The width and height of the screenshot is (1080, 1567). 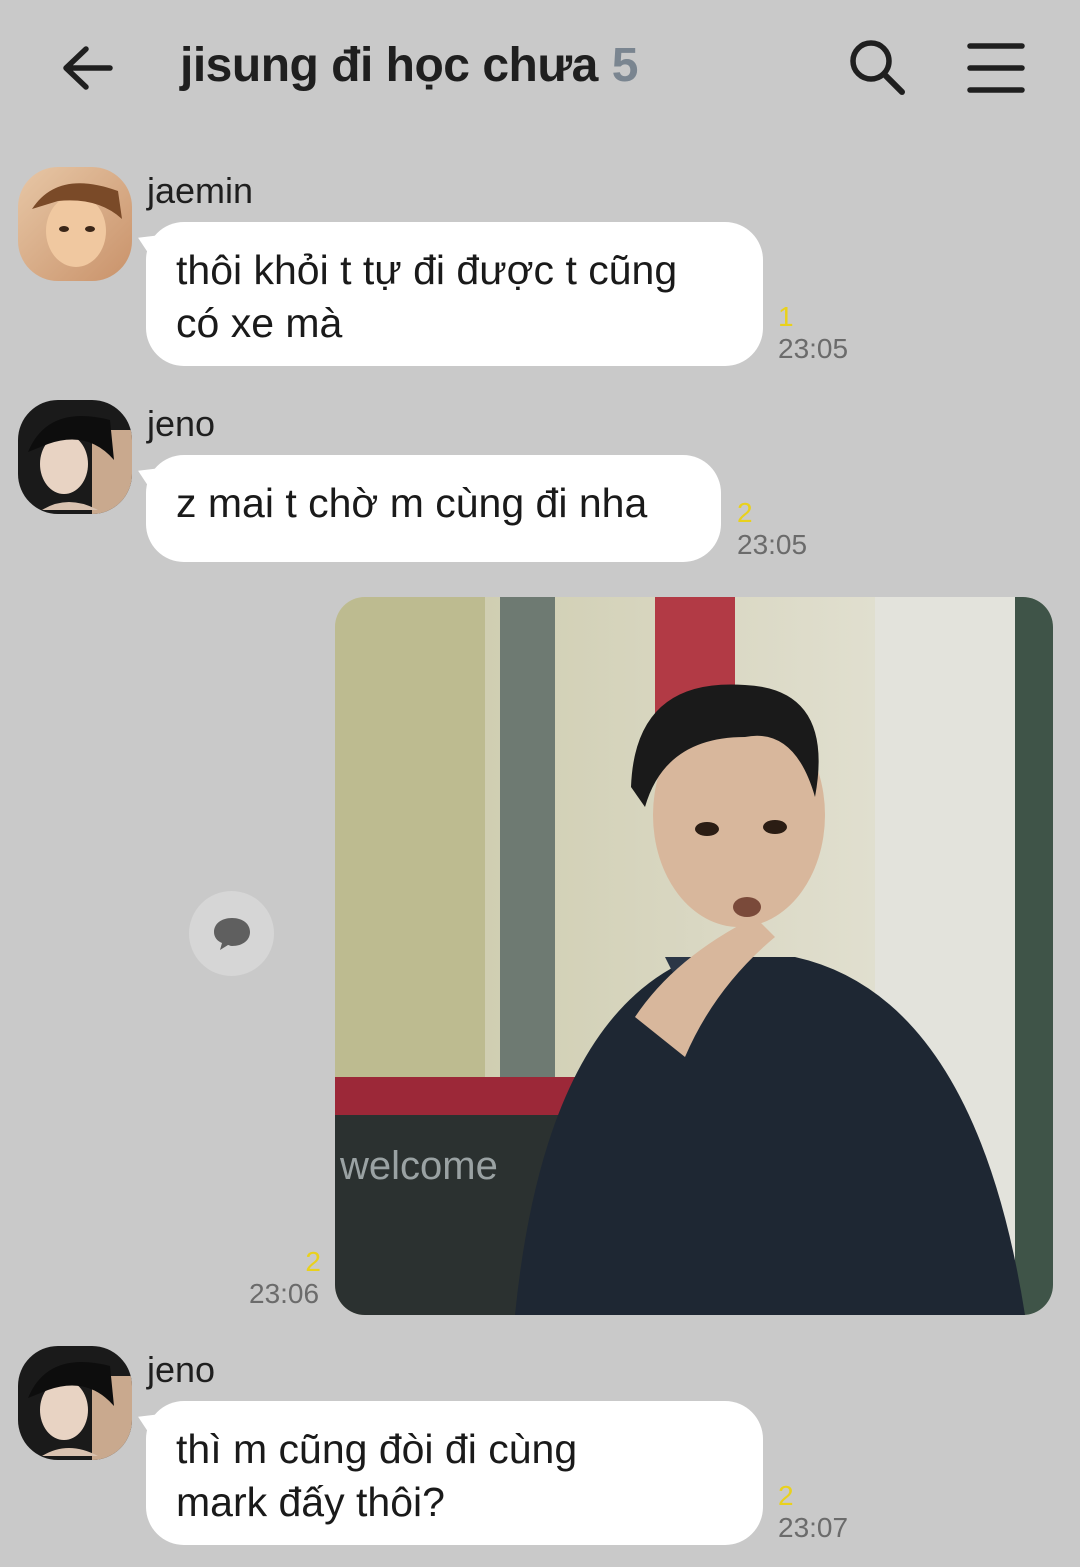 What do you see at coordinates (813, 1527) in the screenshot?
I see `message-time: 23:07` at bounding box center [813, 1527].